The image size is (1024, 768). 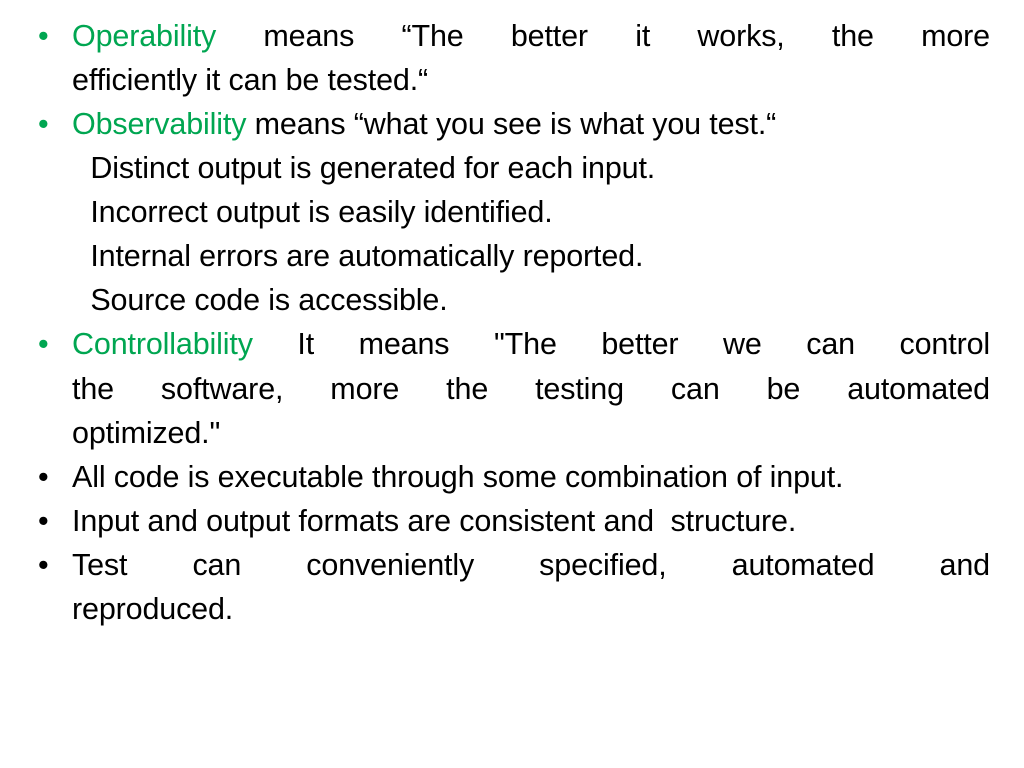 I want to click on operability-term: Operability, so click(x=144, y=36).